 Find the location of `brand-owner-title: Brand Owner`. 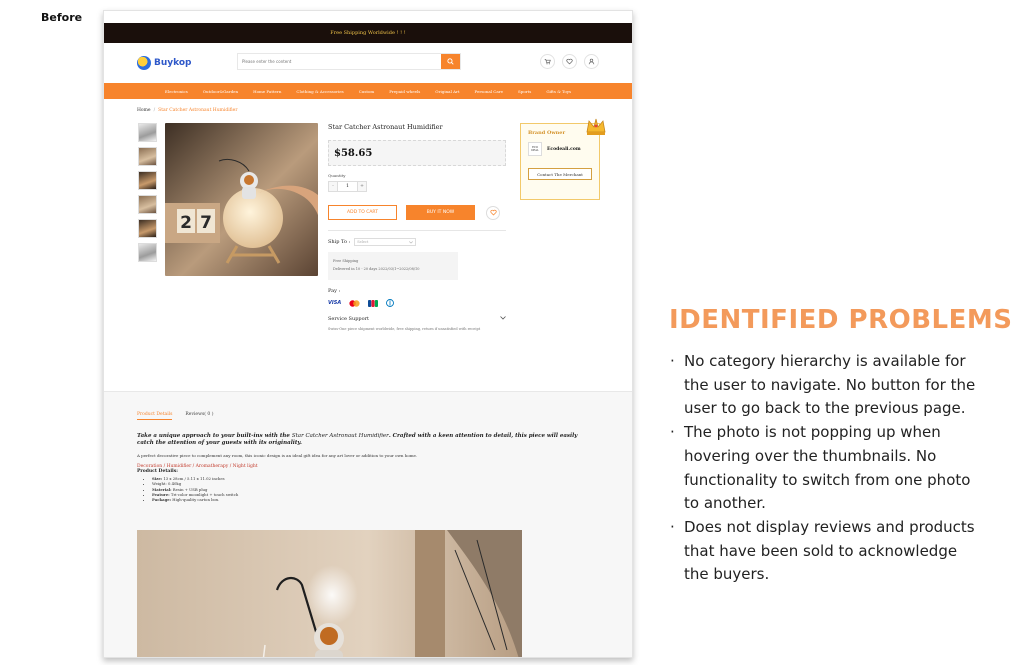

brand-owner-title: Brand Owner is located at coordinates (547, 133).